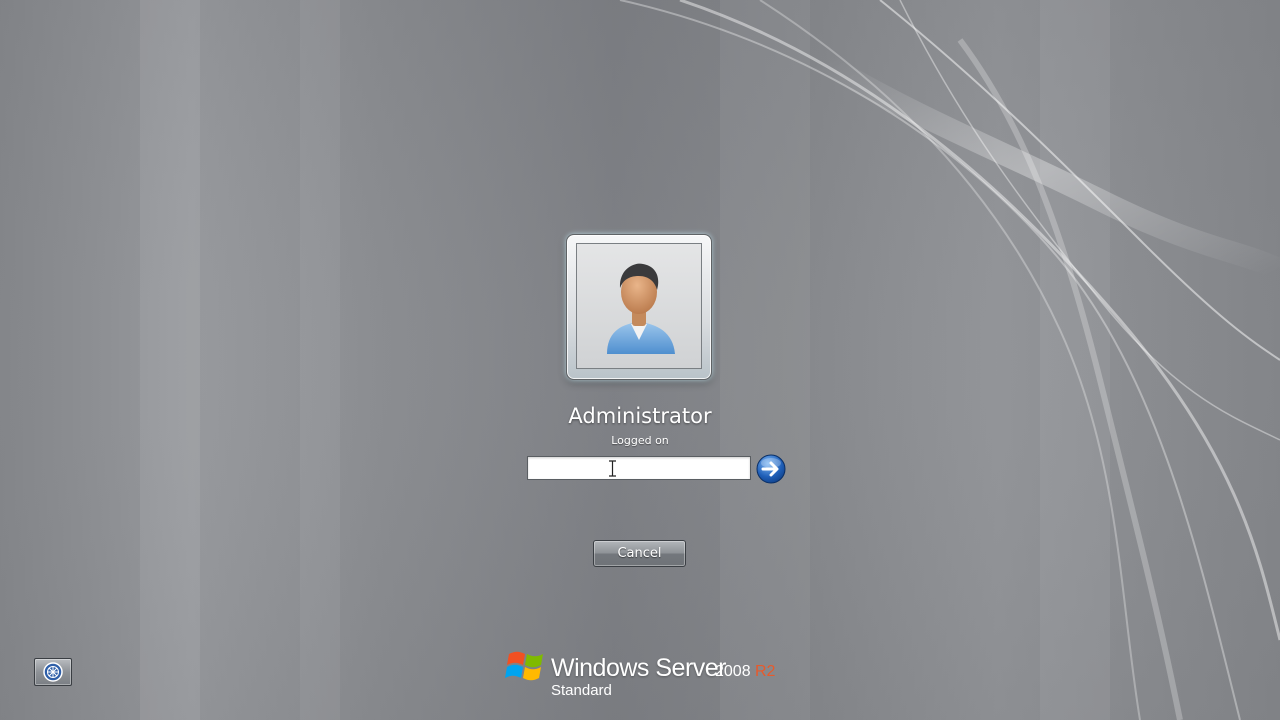 This screenshot has height=720, width=1280. I want to click on arrow-right-icon, so click(771, 469).